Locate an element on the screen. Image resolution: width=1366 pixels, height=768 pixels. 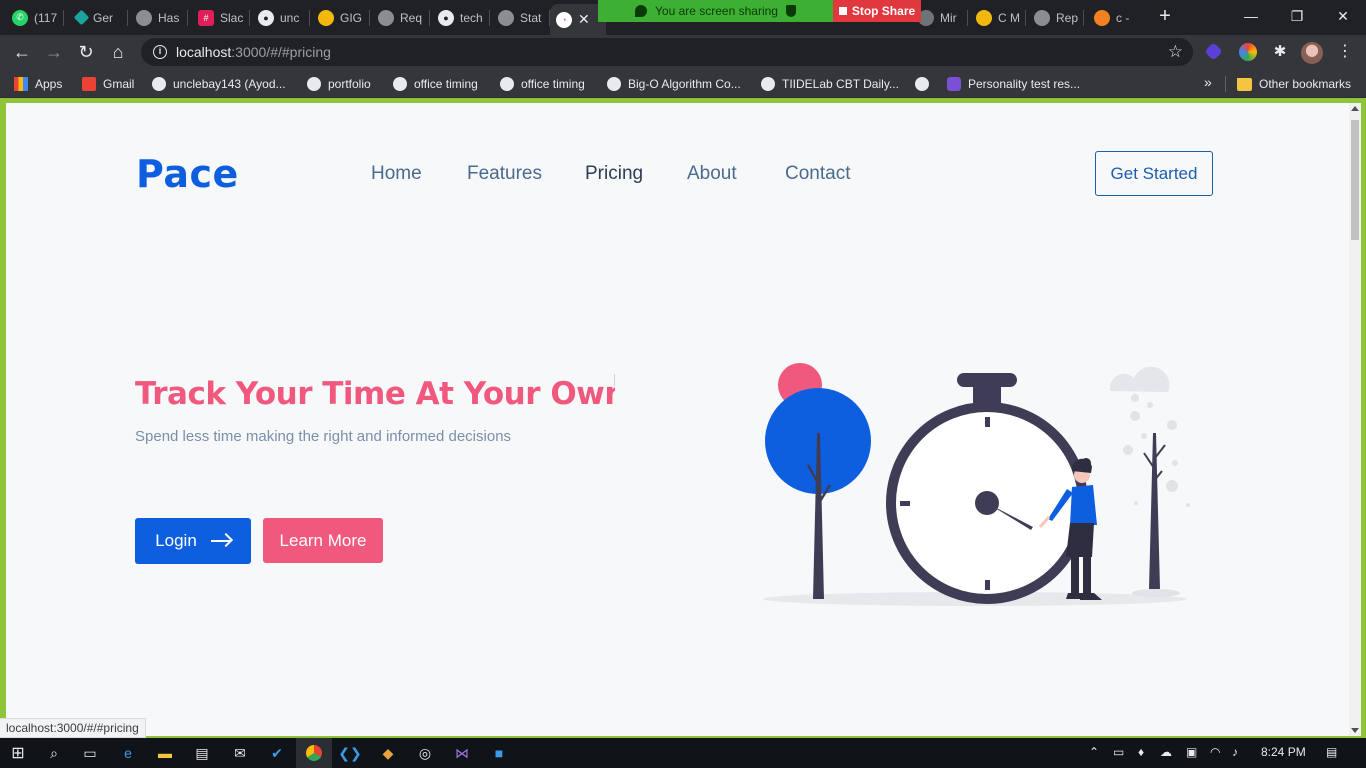
obs-icon: ◎ is located at coordinates (425, 753).